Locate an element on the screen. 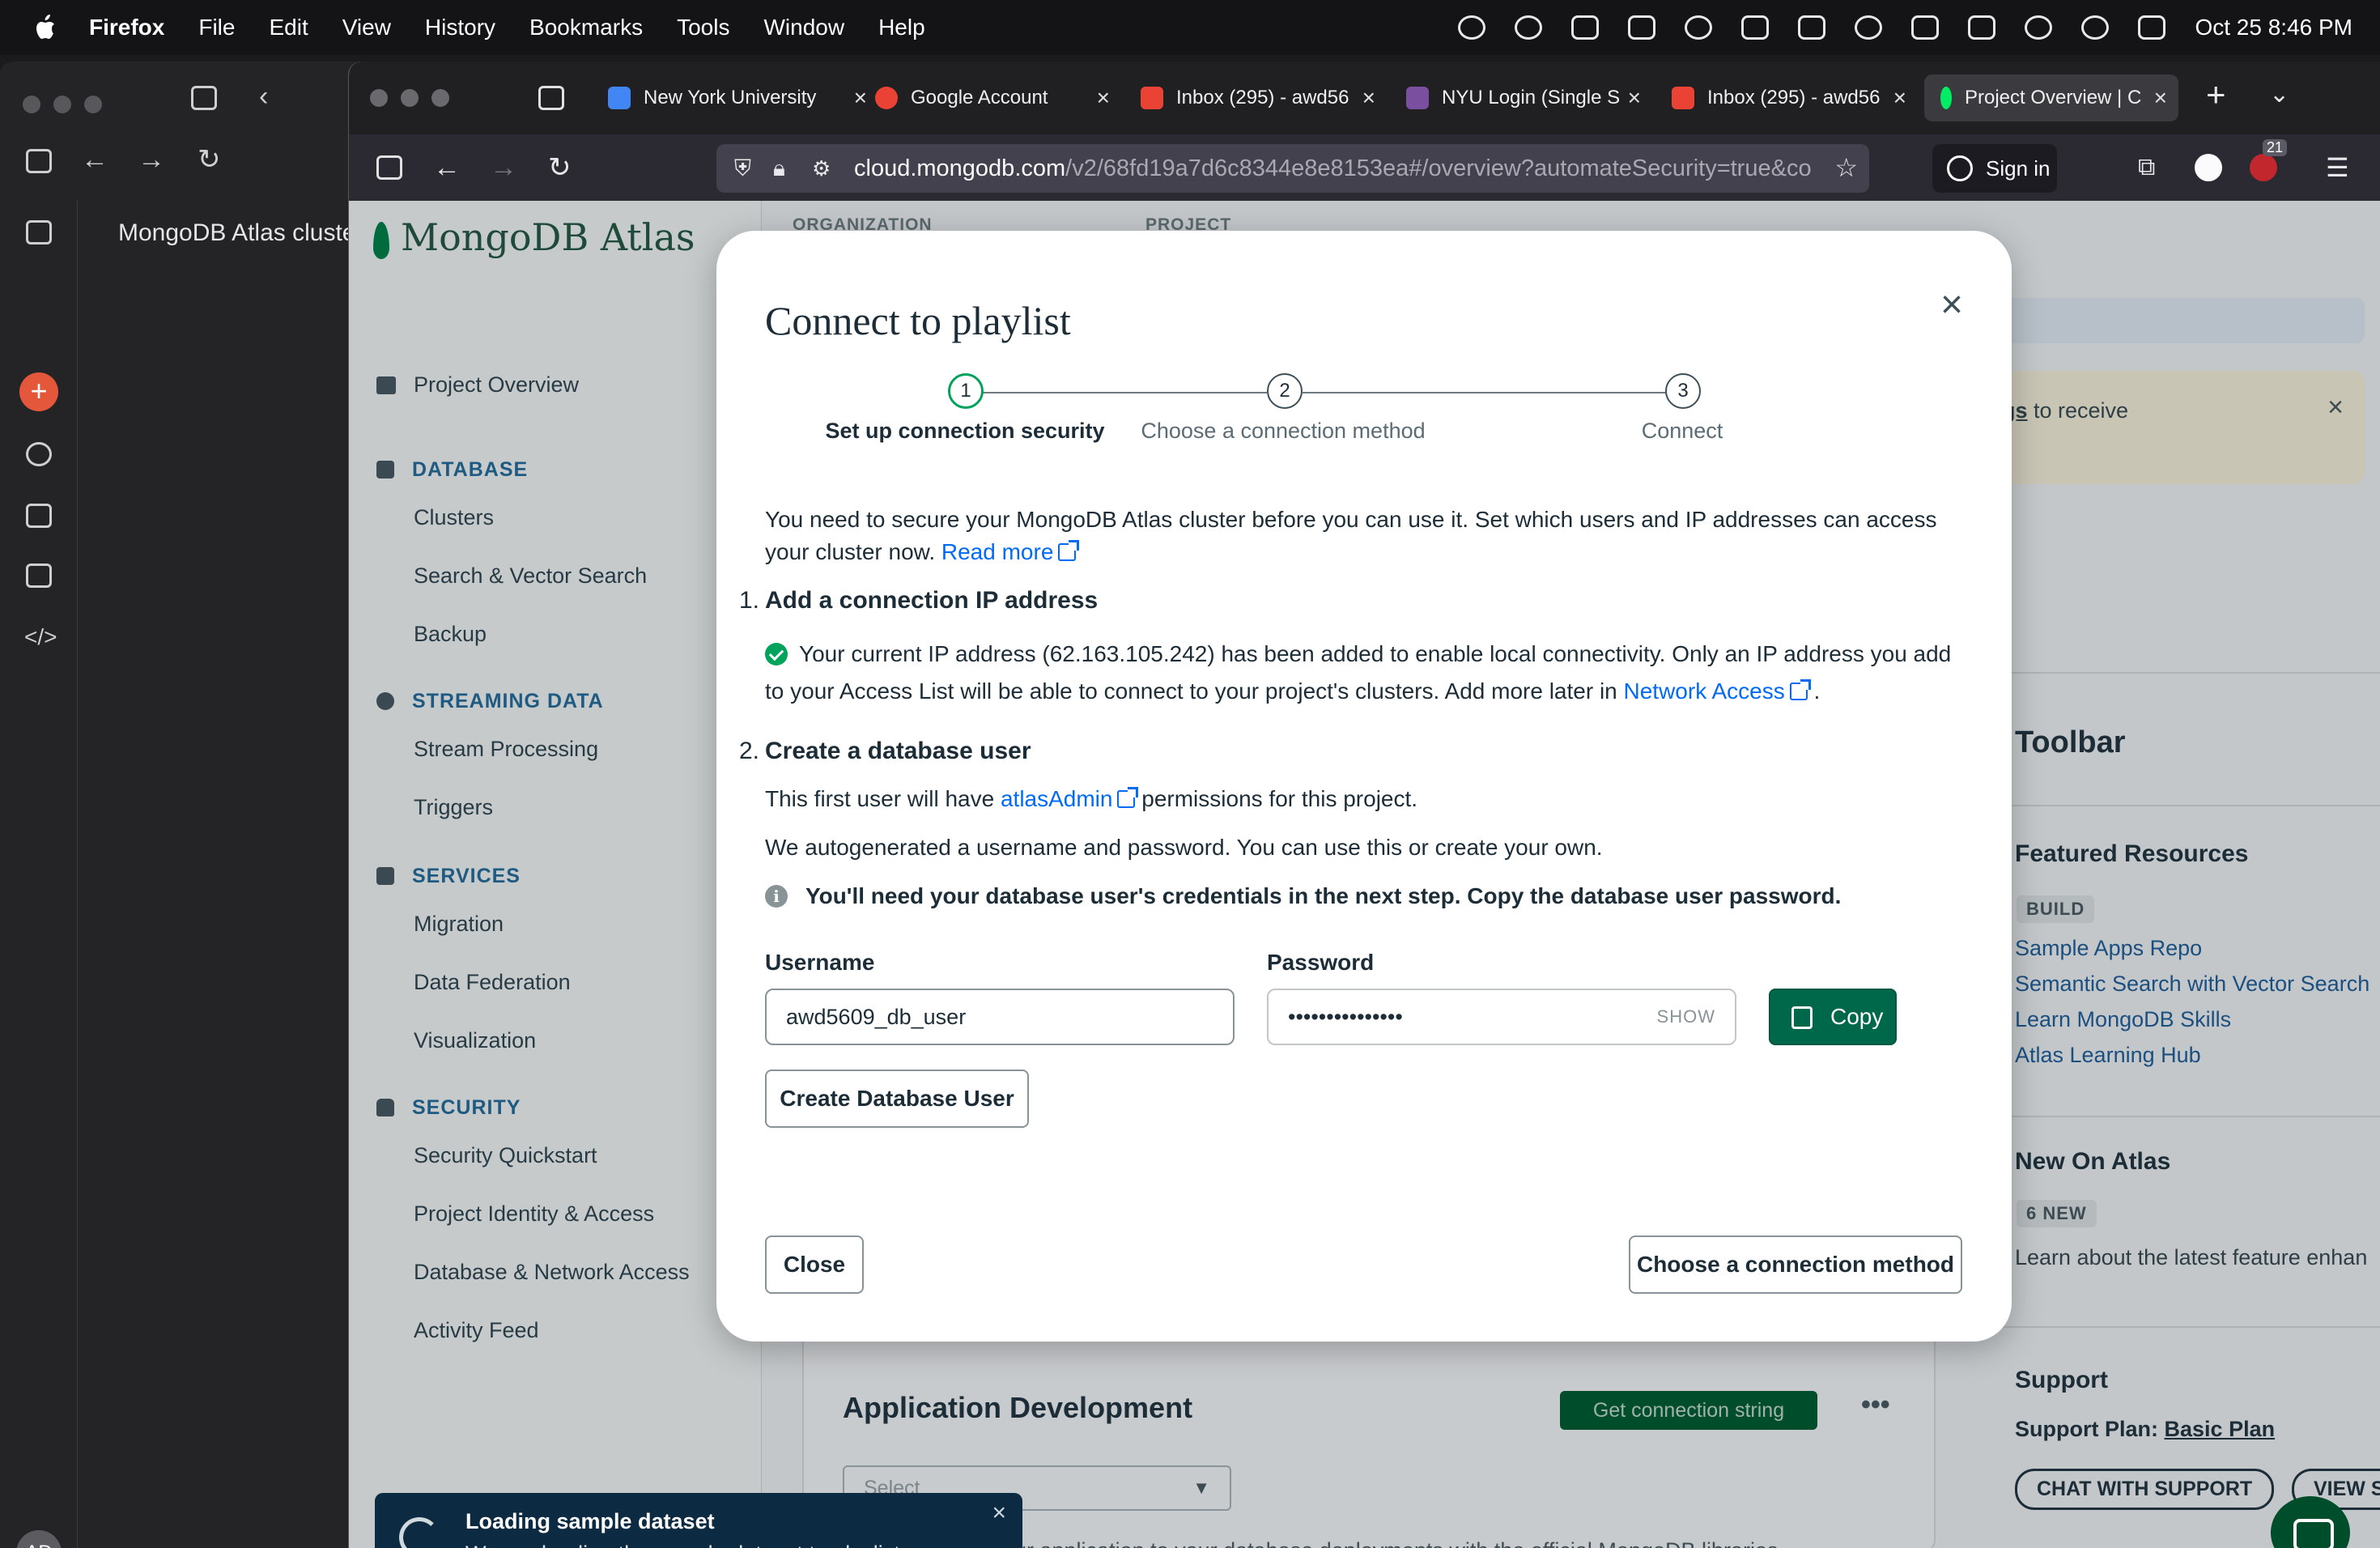 This screenshot has height=1548, width=2380. atlas-admin-link: atlasAdmin is located at coordinates (1070, 799).